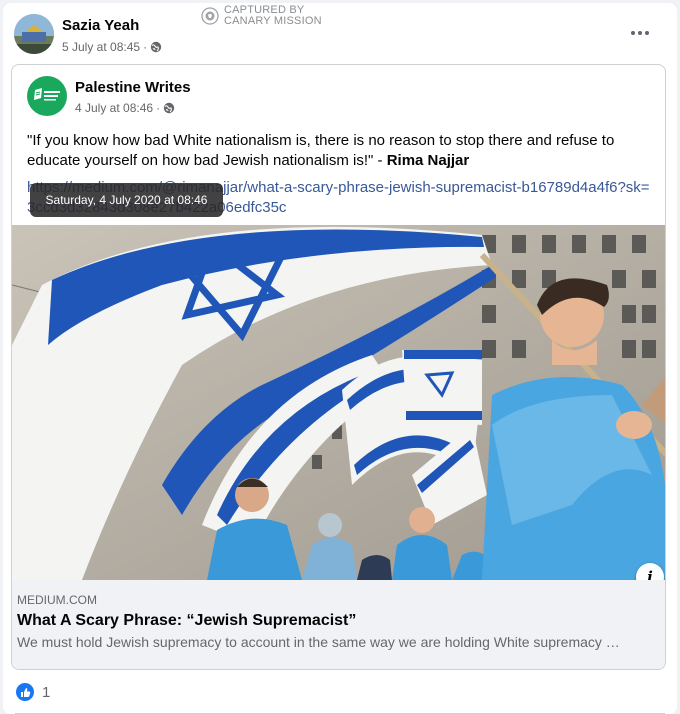  Describe the element at coordinates (100, 25) in the screenshot. I see `author-name: Sazia Yeah` at that location.